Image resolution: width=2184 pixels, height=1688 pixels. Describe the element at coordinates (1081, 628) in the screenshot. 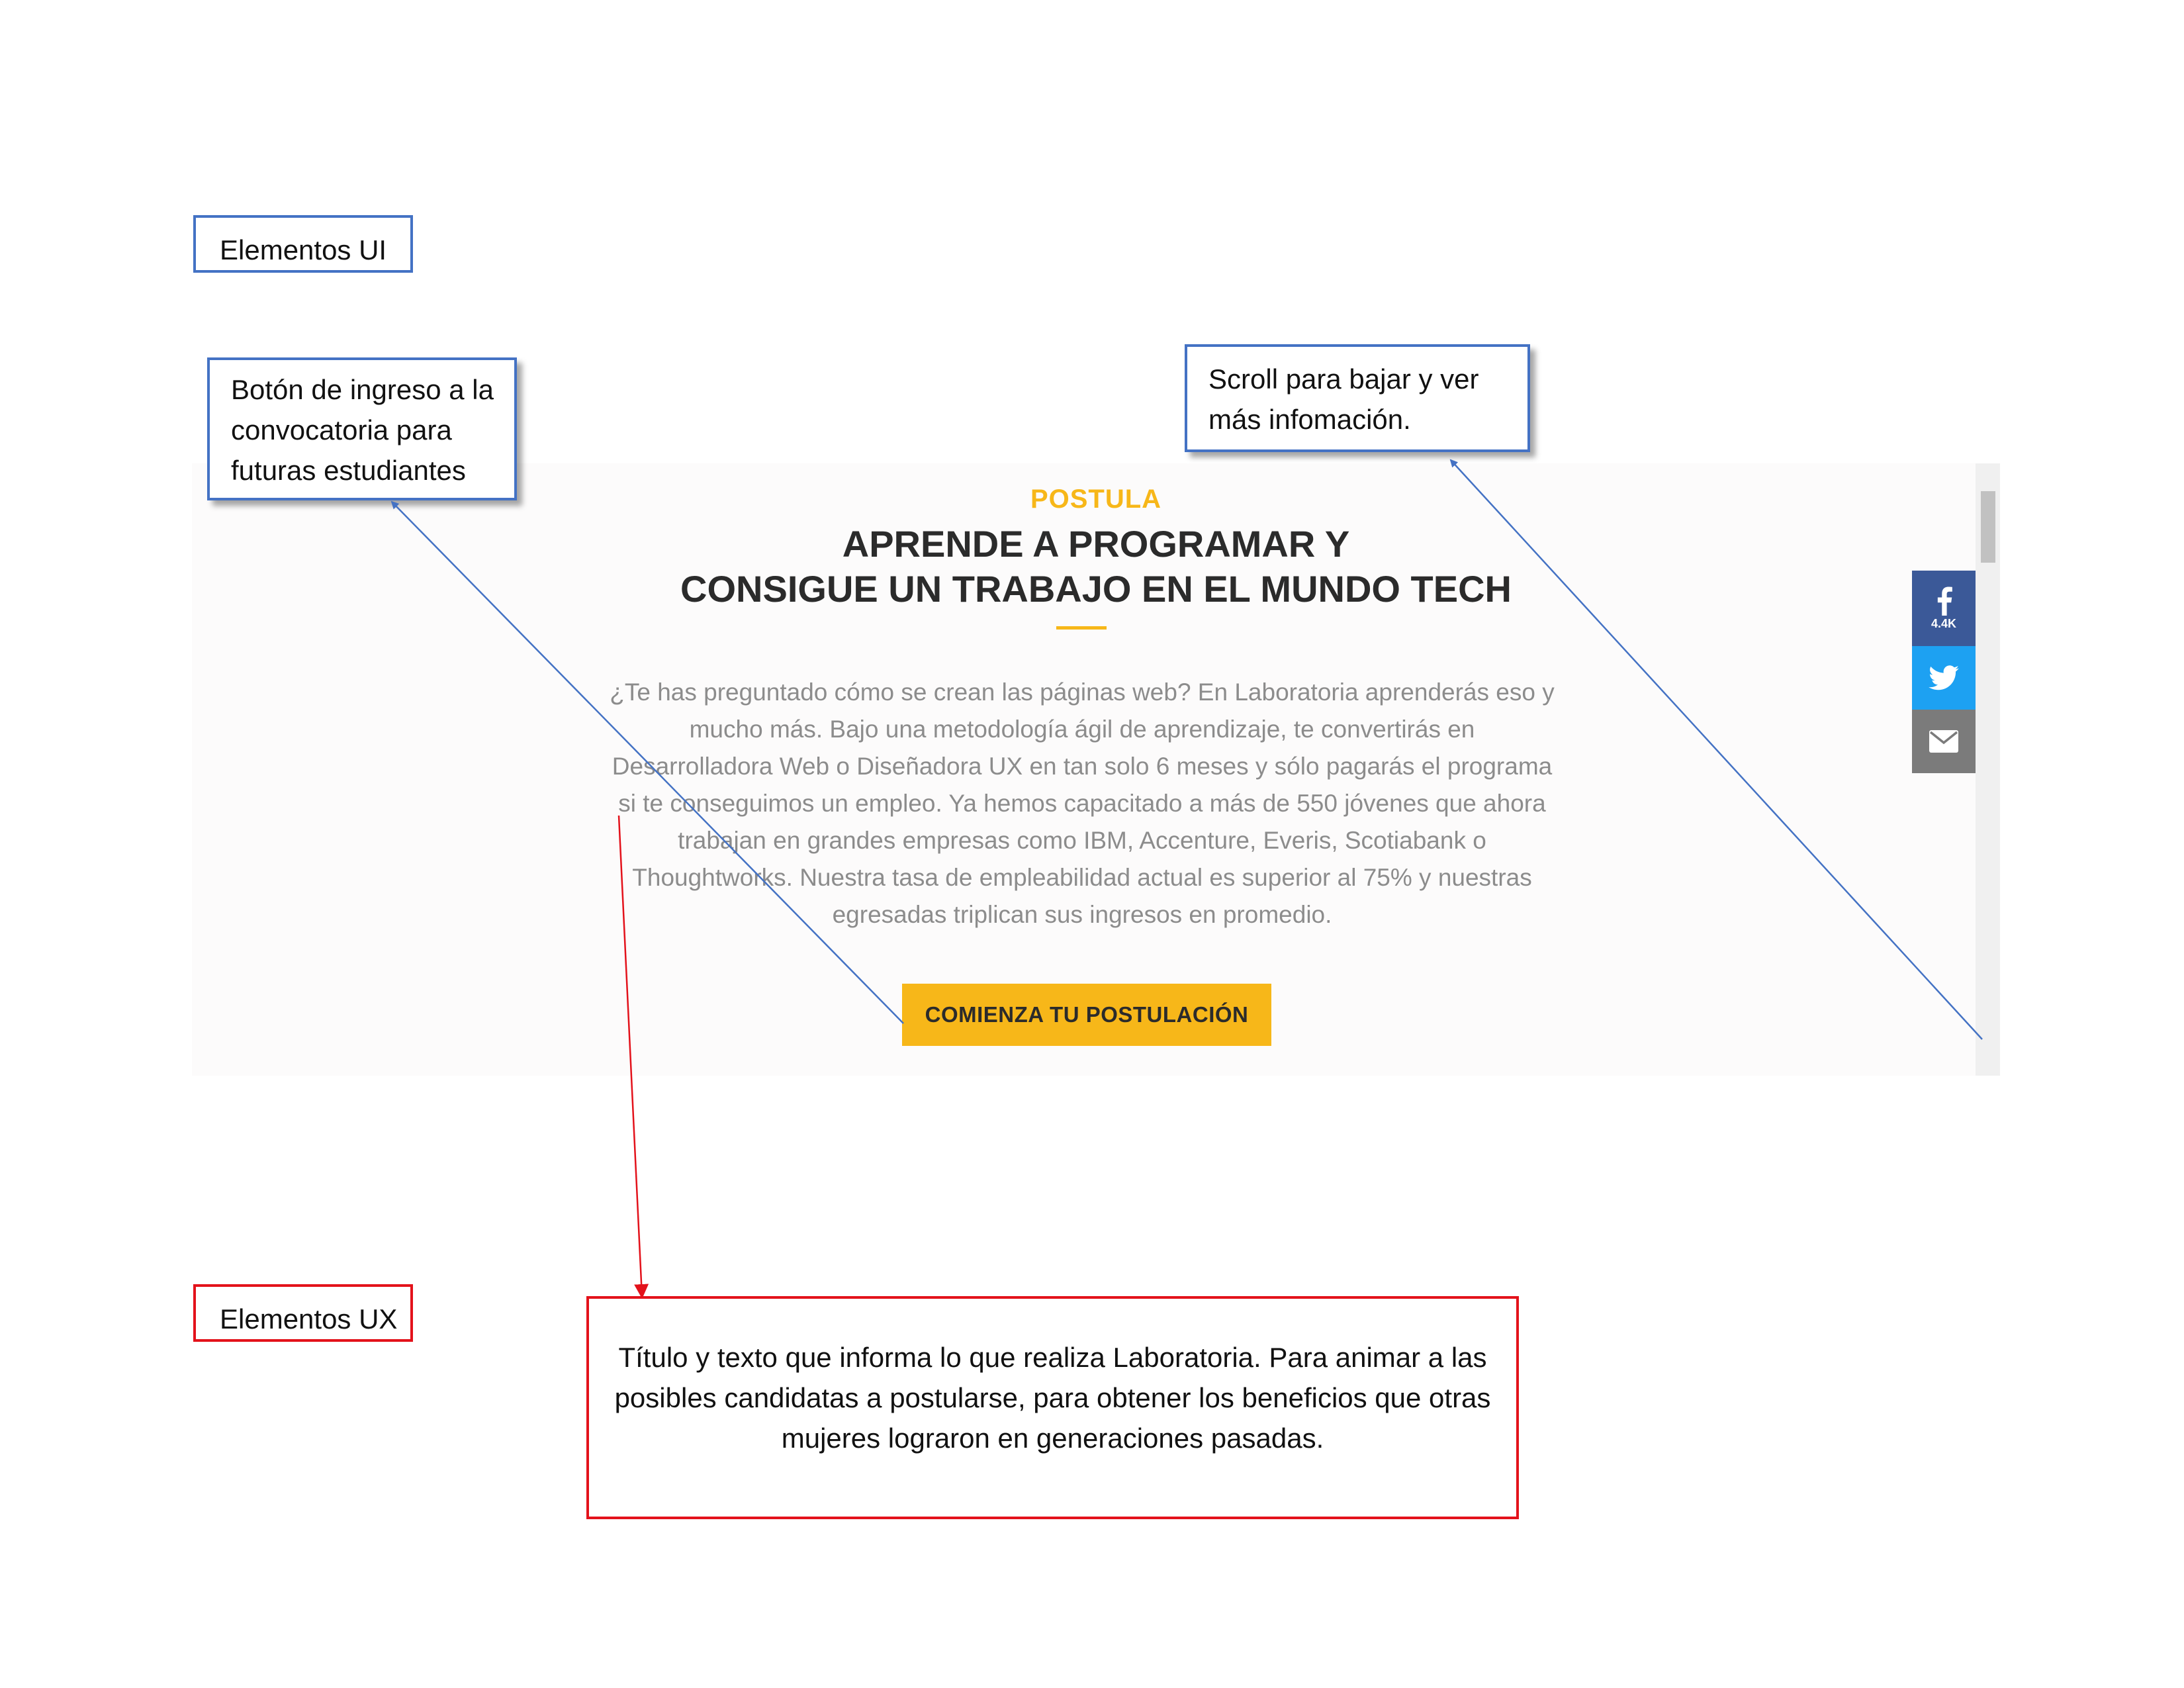

I see `headline-underline` at that location.